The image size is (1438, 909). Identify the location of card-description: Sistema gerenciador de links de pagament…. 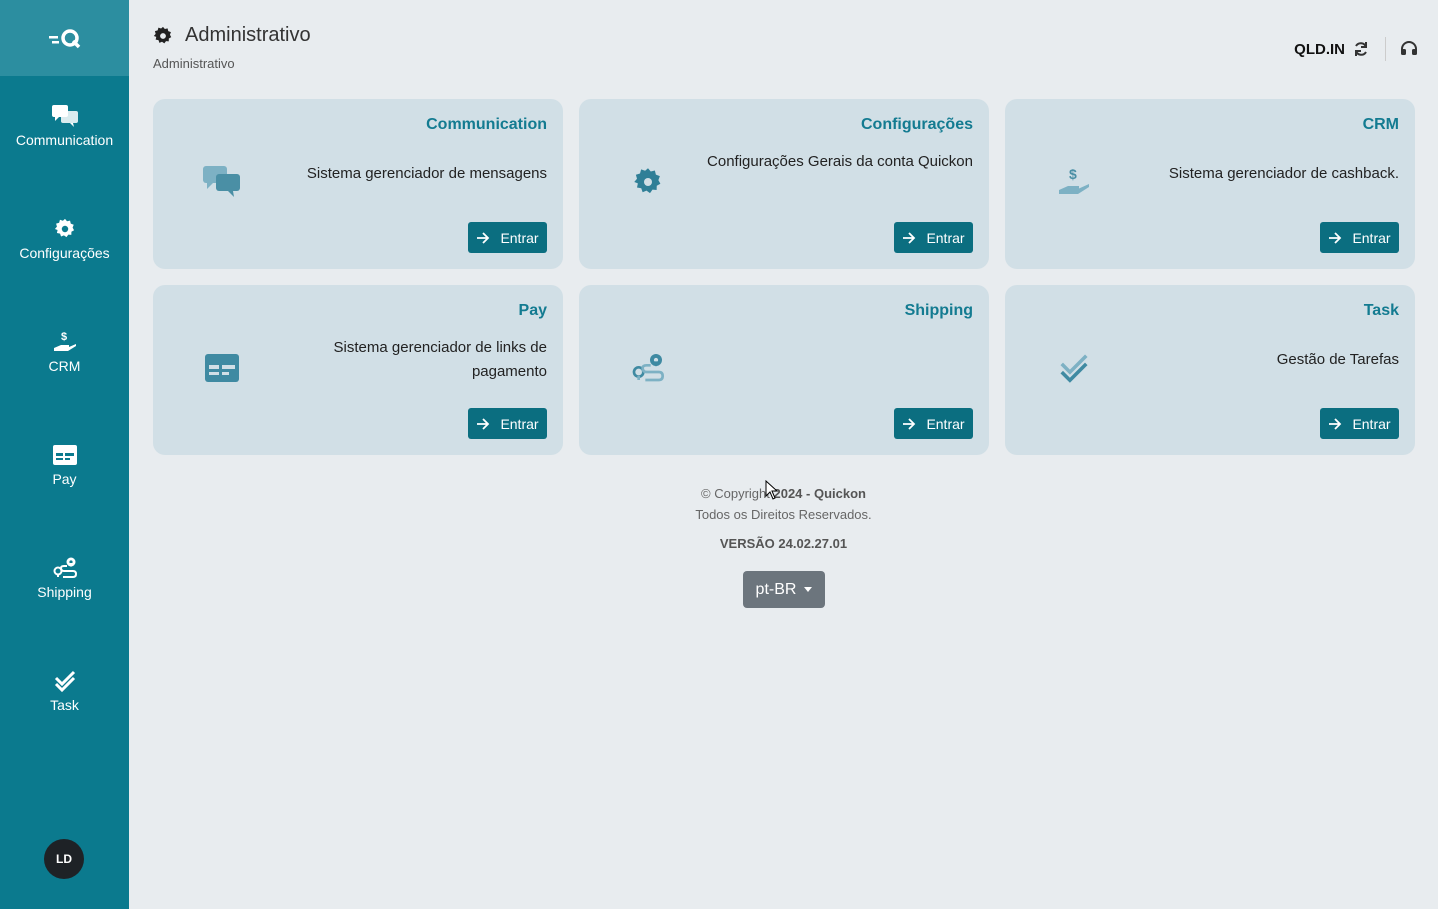
(440, 359).